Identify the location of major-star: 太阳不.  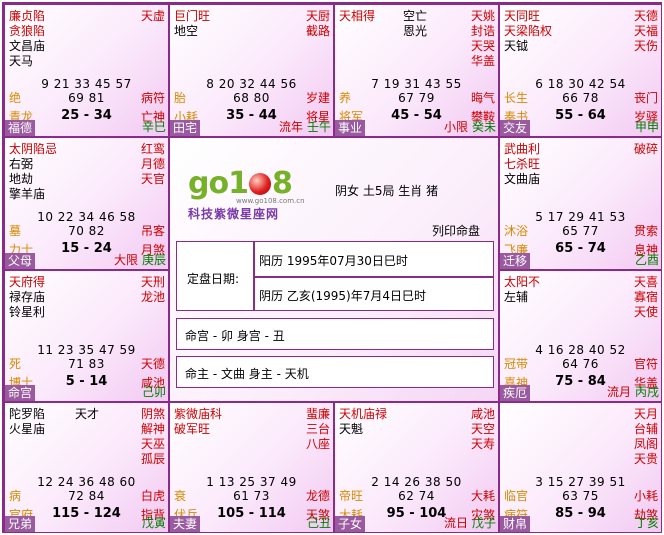
(522, 282).